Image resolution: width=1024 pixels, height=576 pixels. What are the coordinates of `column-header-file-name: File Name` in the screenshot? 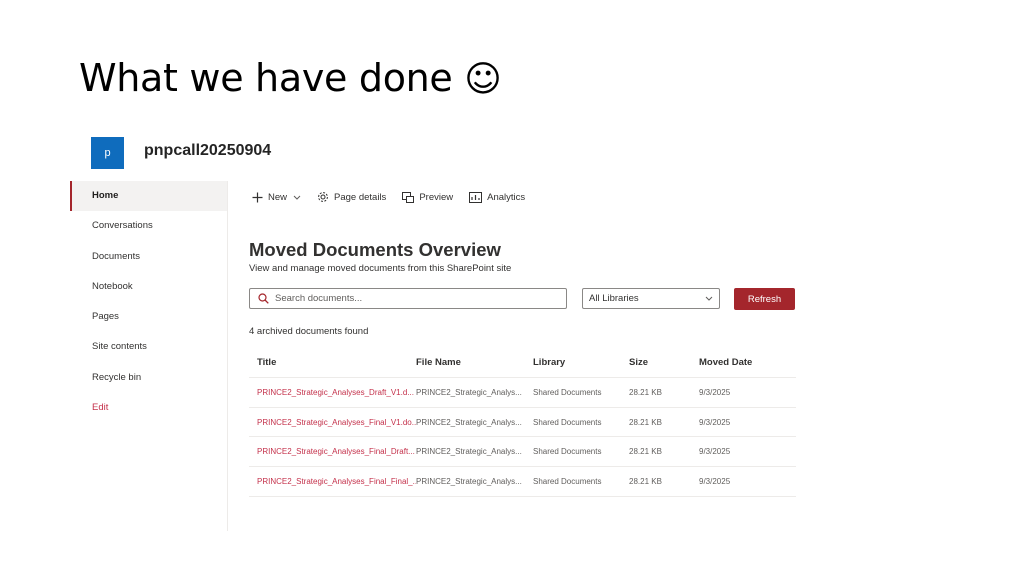 It's located at (474, 362).